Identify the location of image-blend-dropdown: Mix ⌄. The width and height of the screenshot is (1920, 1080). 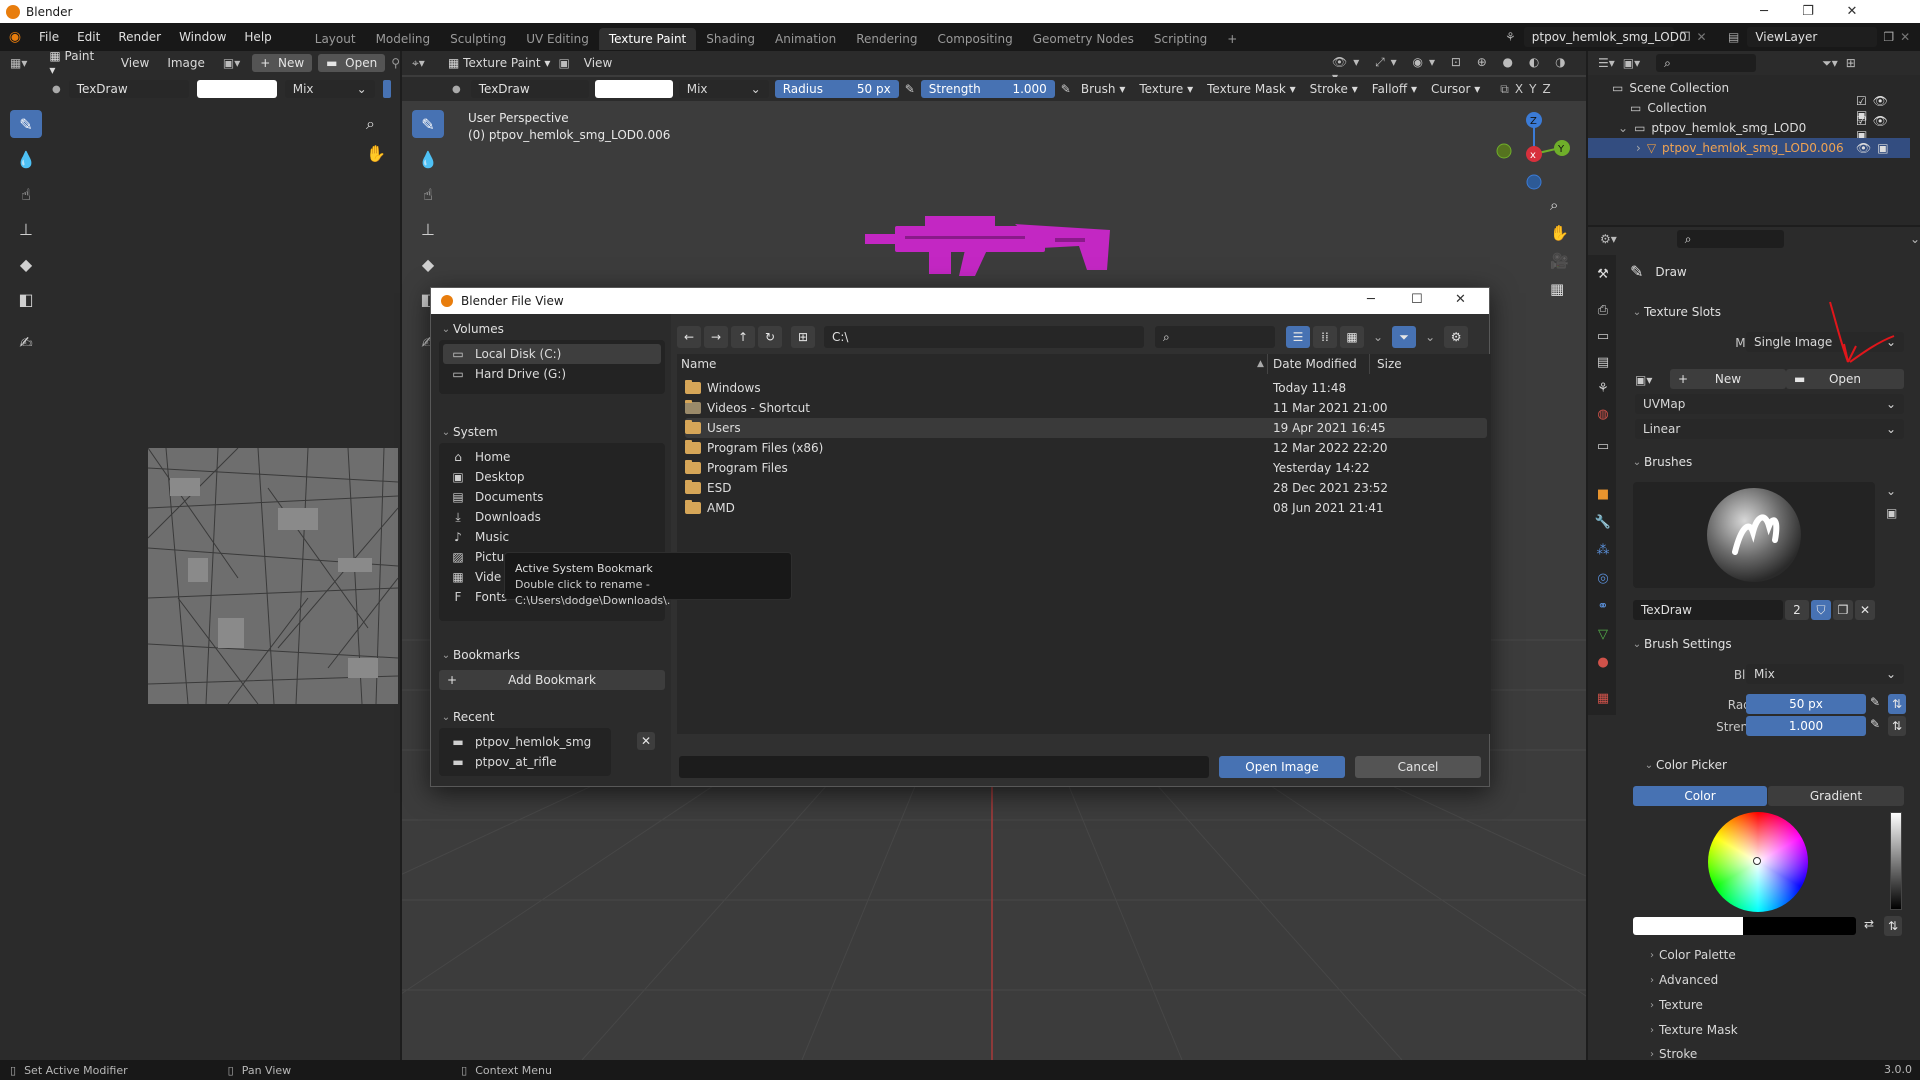
(329, 89).